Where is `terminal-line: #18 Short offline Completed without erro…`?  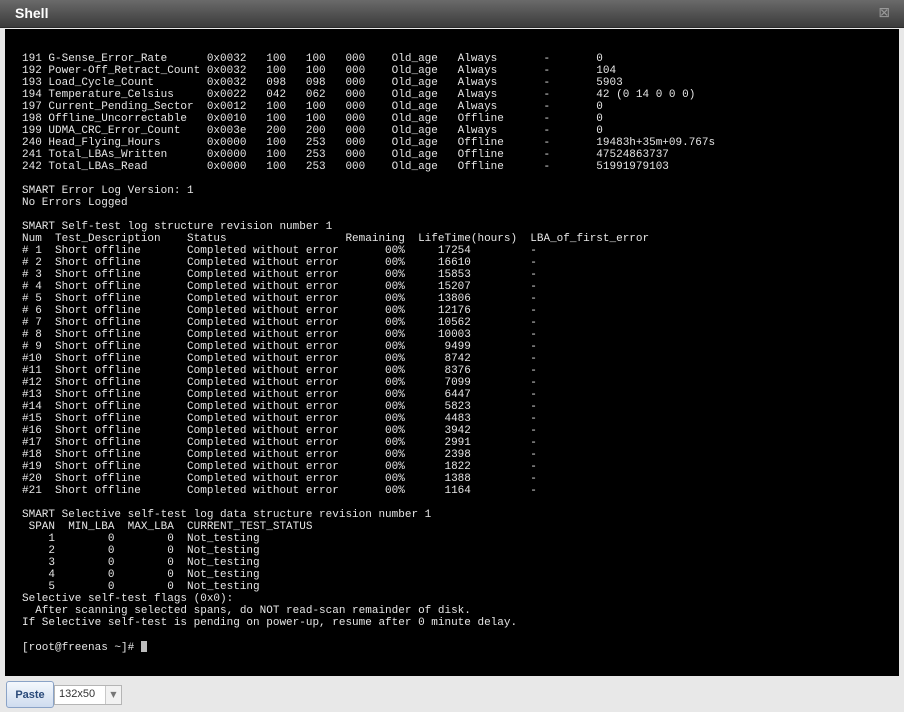
terminal-line: #18 Short offline Completed without erro… is located at coordinates (279, 455).